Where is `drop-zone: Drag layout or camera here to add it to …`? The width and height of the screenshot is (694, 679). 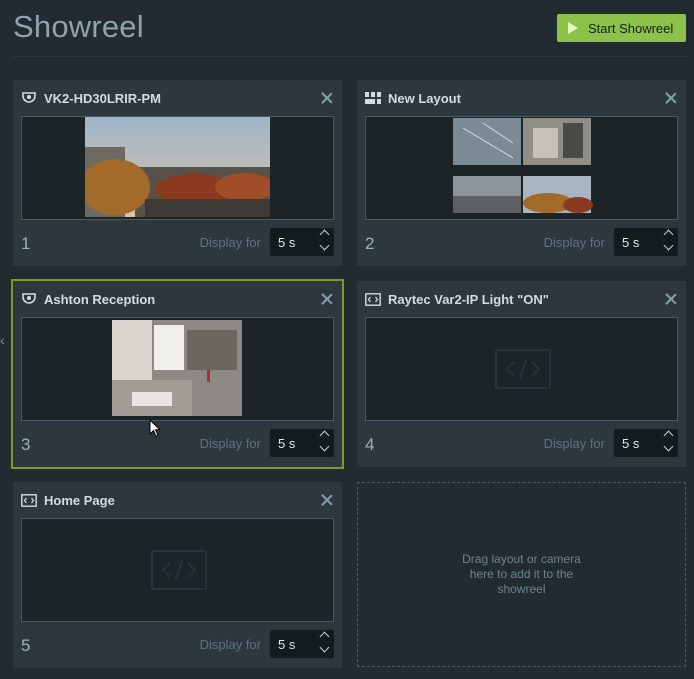 drop-zone: Drag layout or camera here to add it to … is located at coordinates (521, 574).